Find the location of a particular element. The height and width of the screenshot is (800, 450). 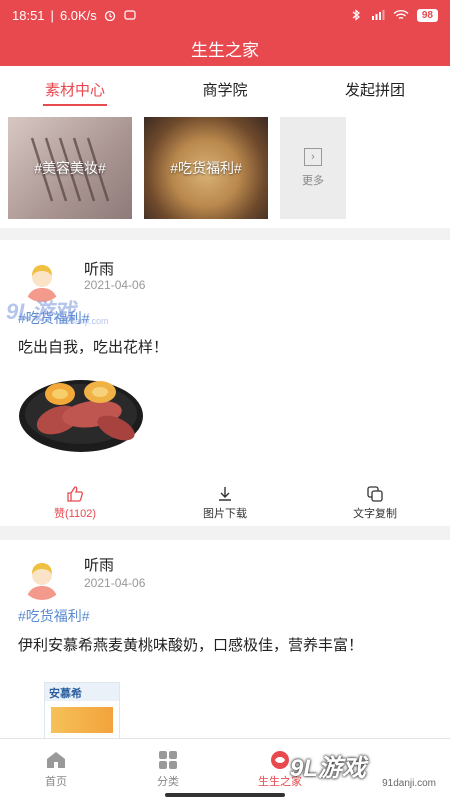

like-count: 赞(1102) is located at coordinates (75, 514).